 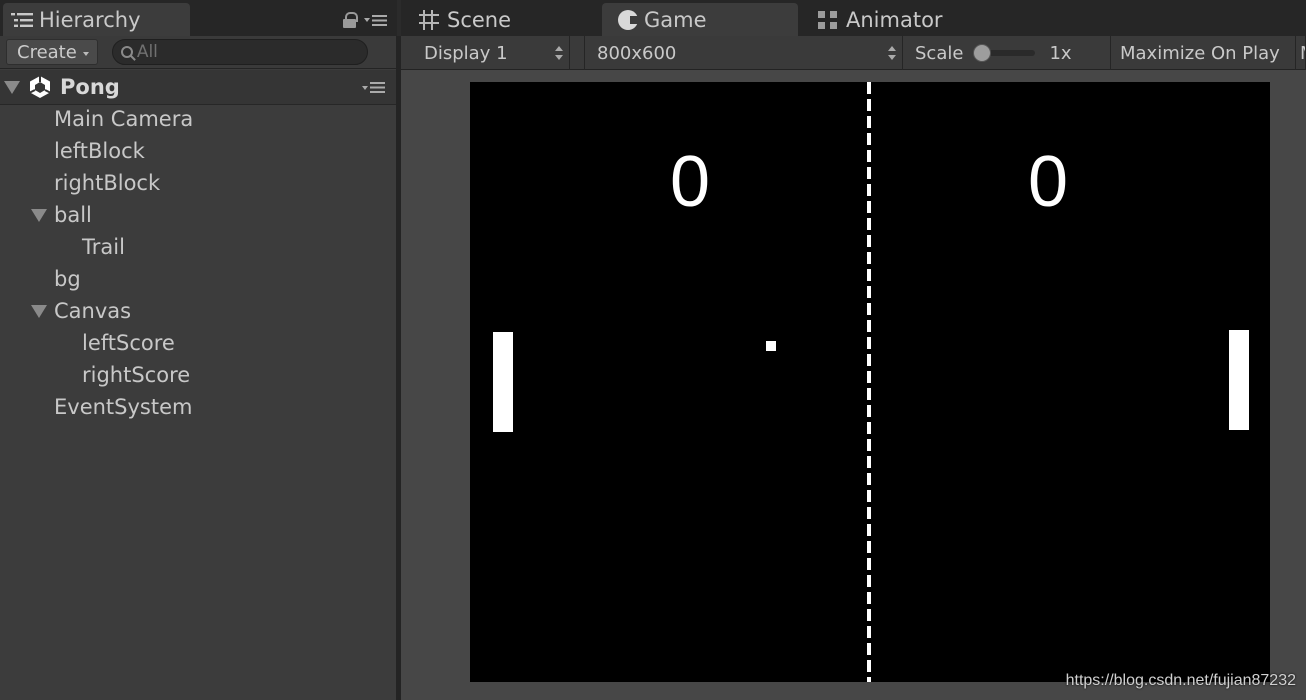 What do you see at coordinates (67, 279) in the screenshot?
I see `hierarchy-item-label: bg` at bounding box center [67, 279].